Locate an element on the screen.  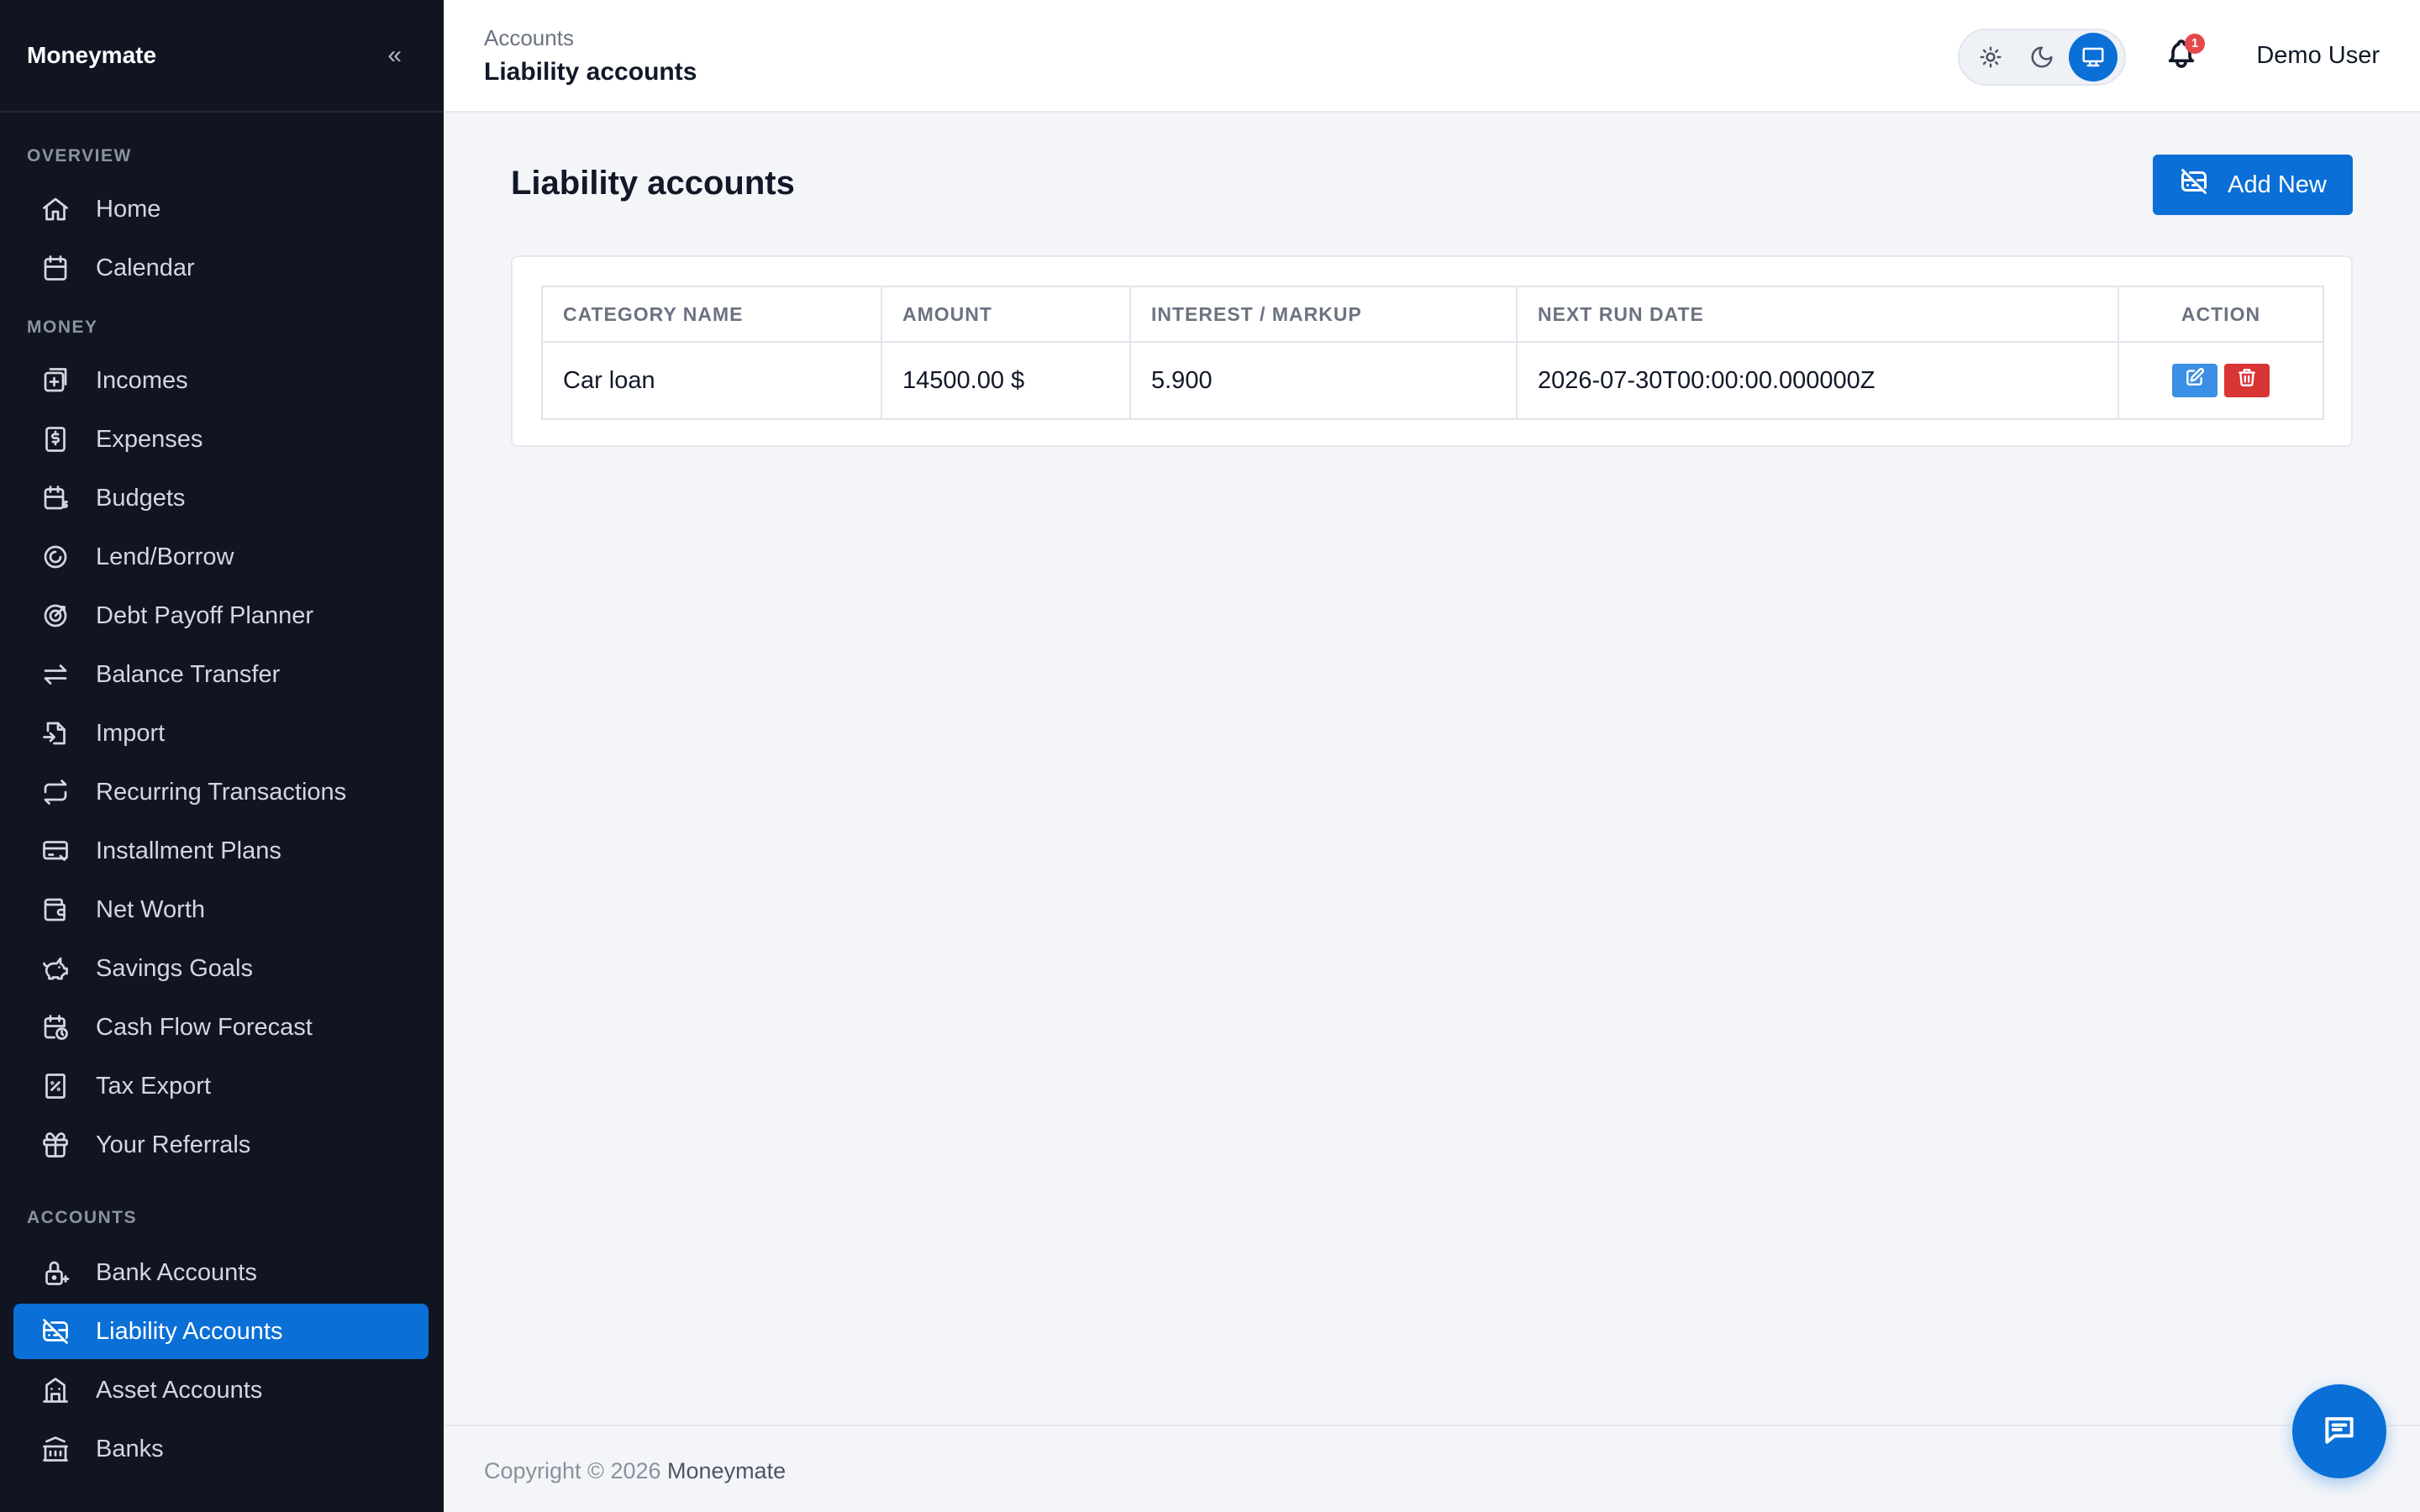
column-header-interest: INTEREST / MARKUP is located at coordinates (1323, 314).